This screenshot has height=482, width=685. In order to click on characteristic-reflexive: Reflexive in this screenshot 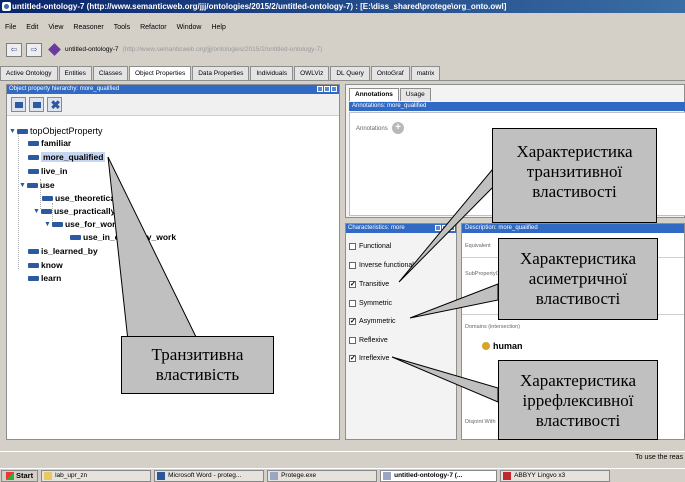, I will do `click(368, 340)`.